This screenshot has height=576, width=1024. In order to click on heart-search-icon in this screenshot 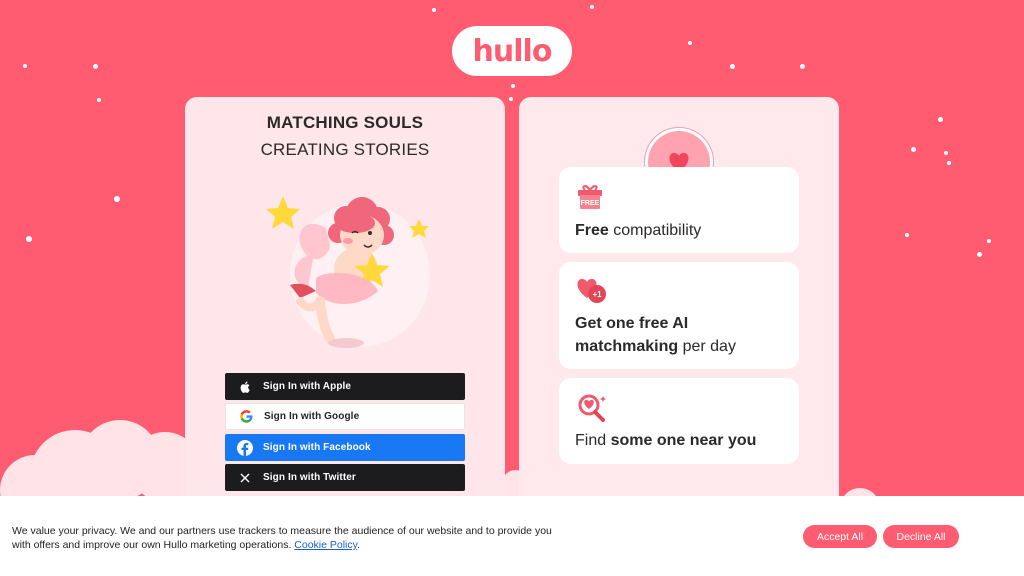, I will do `click(592, 408)`.